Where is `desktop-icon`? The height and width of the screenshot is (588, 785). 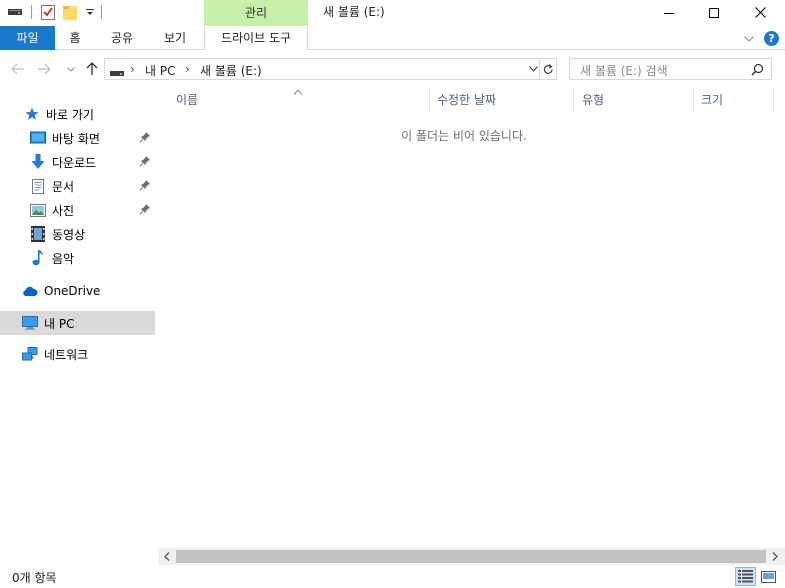
desktop-icon is located at coordinates (38, 138).